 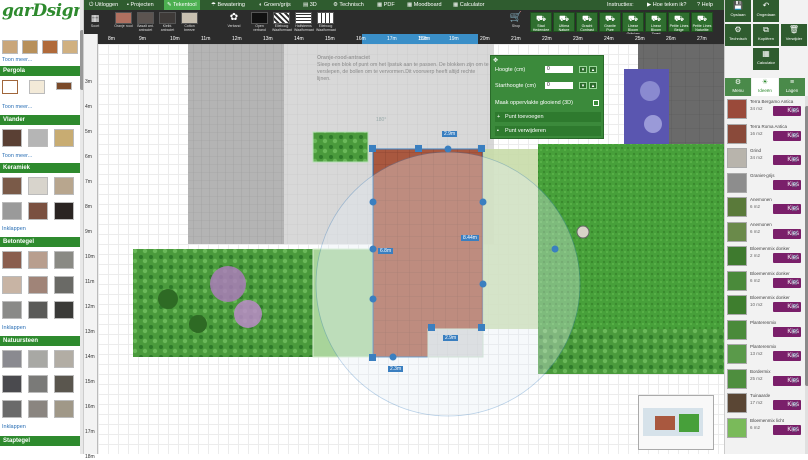 I want to click on verband-selector: ✿ Verband, so click(x=234, y=22).